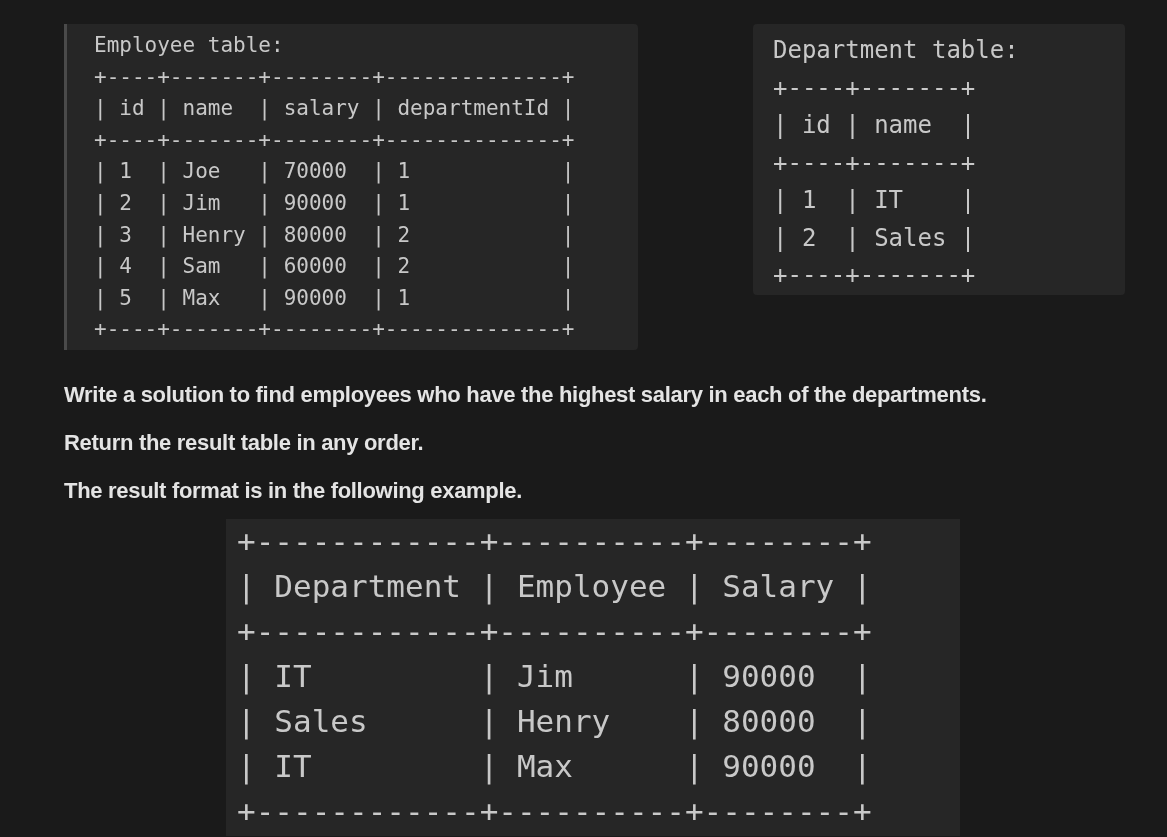 This screenshot has width=1167, height=837. I want to click on table-line: | Sales | Henry | 80000 |, so click(554, 721).